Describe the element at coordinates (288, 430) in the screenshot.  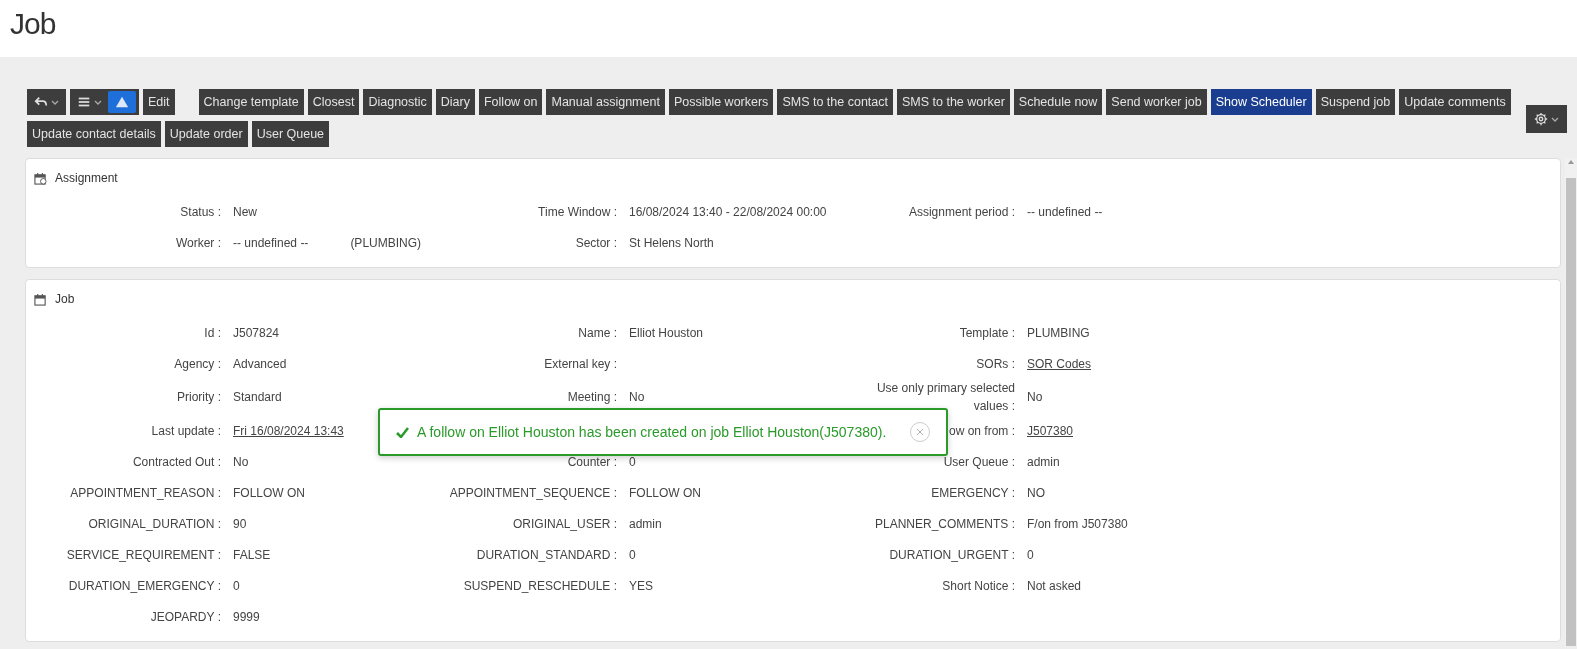
I see `field-link: Fri 16/08/2024 13:43` at that location.